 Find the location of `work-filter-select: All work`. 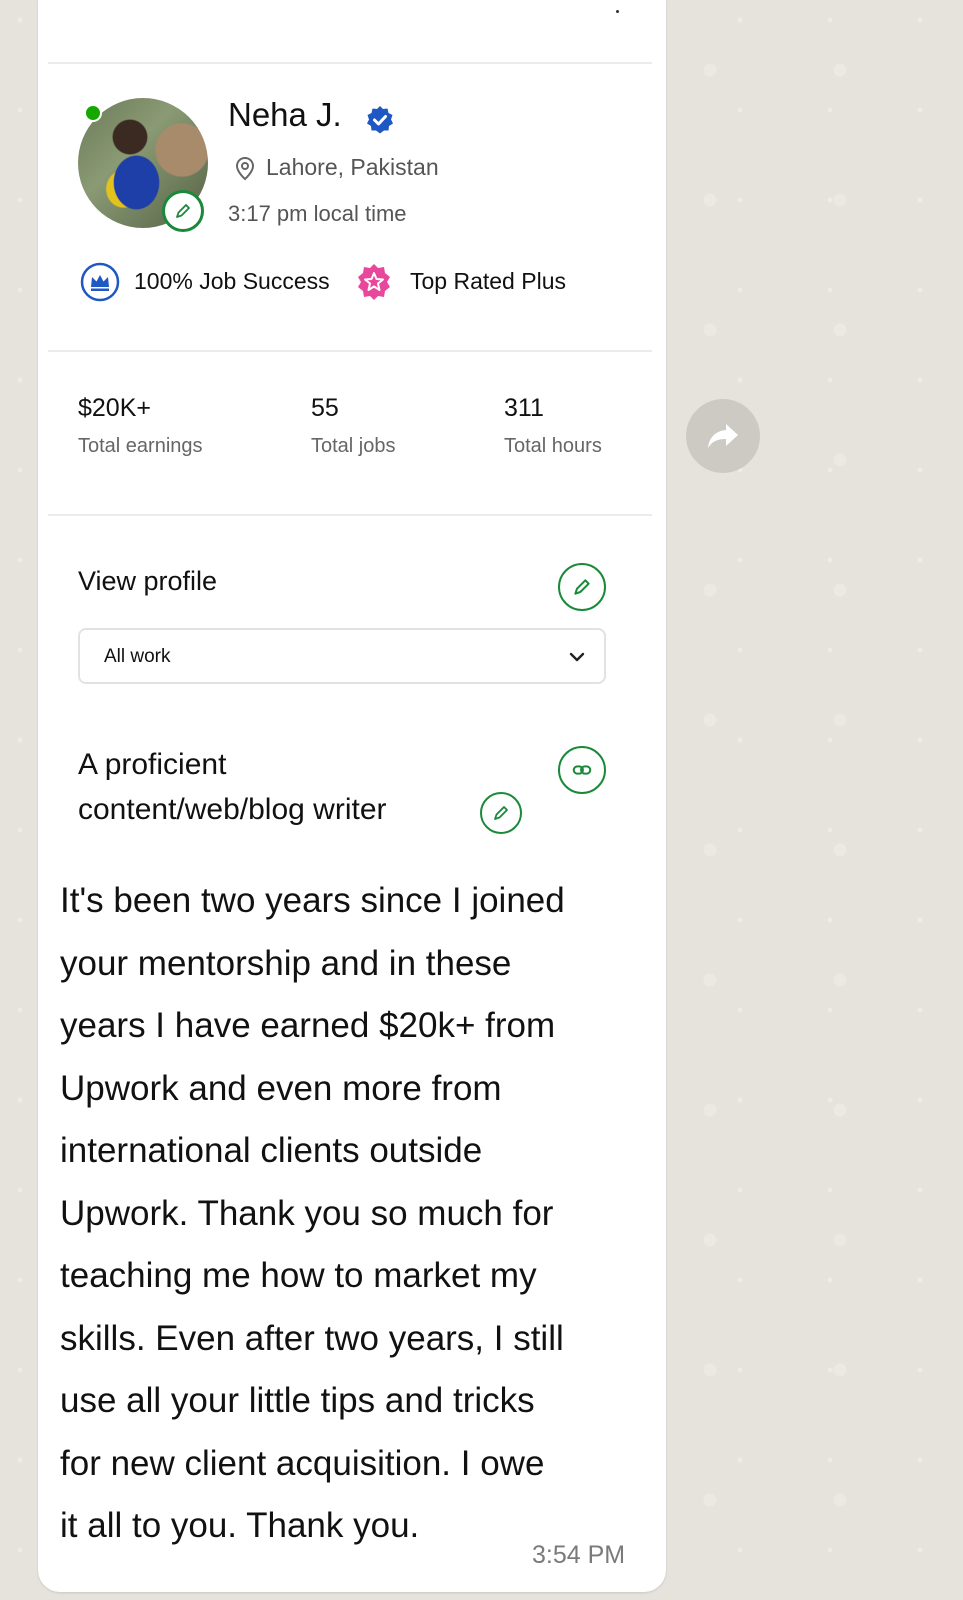

work-filter-select: All work is located at coordinates (342, 656).